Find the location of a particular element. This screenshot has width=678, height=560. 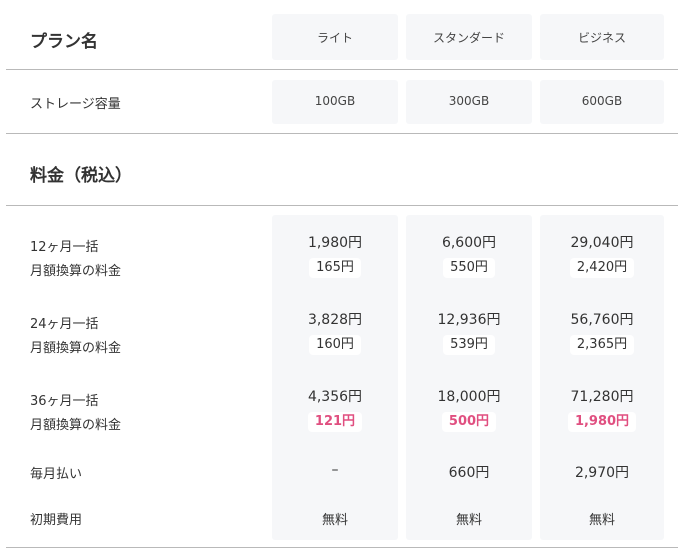

row-sublabel-12m: 月額換算の料金 is located at coordinates (76, 271).